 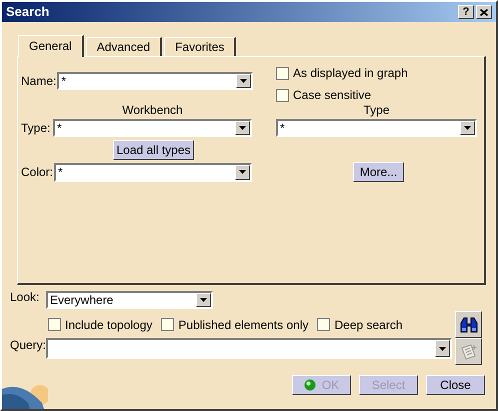 I want to click on dropdown-field: Everywhere, so click(x=129, y=300).